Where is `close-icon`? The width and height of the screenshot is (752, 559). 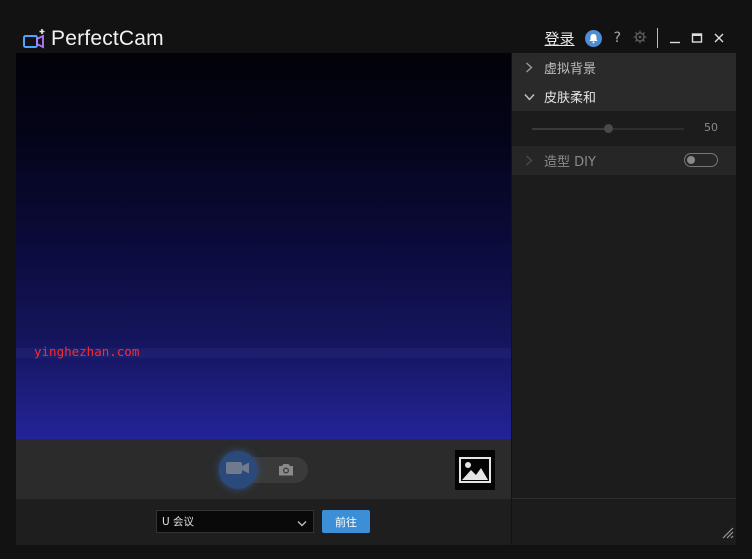 close-icon is located at coordinates (719, 38).